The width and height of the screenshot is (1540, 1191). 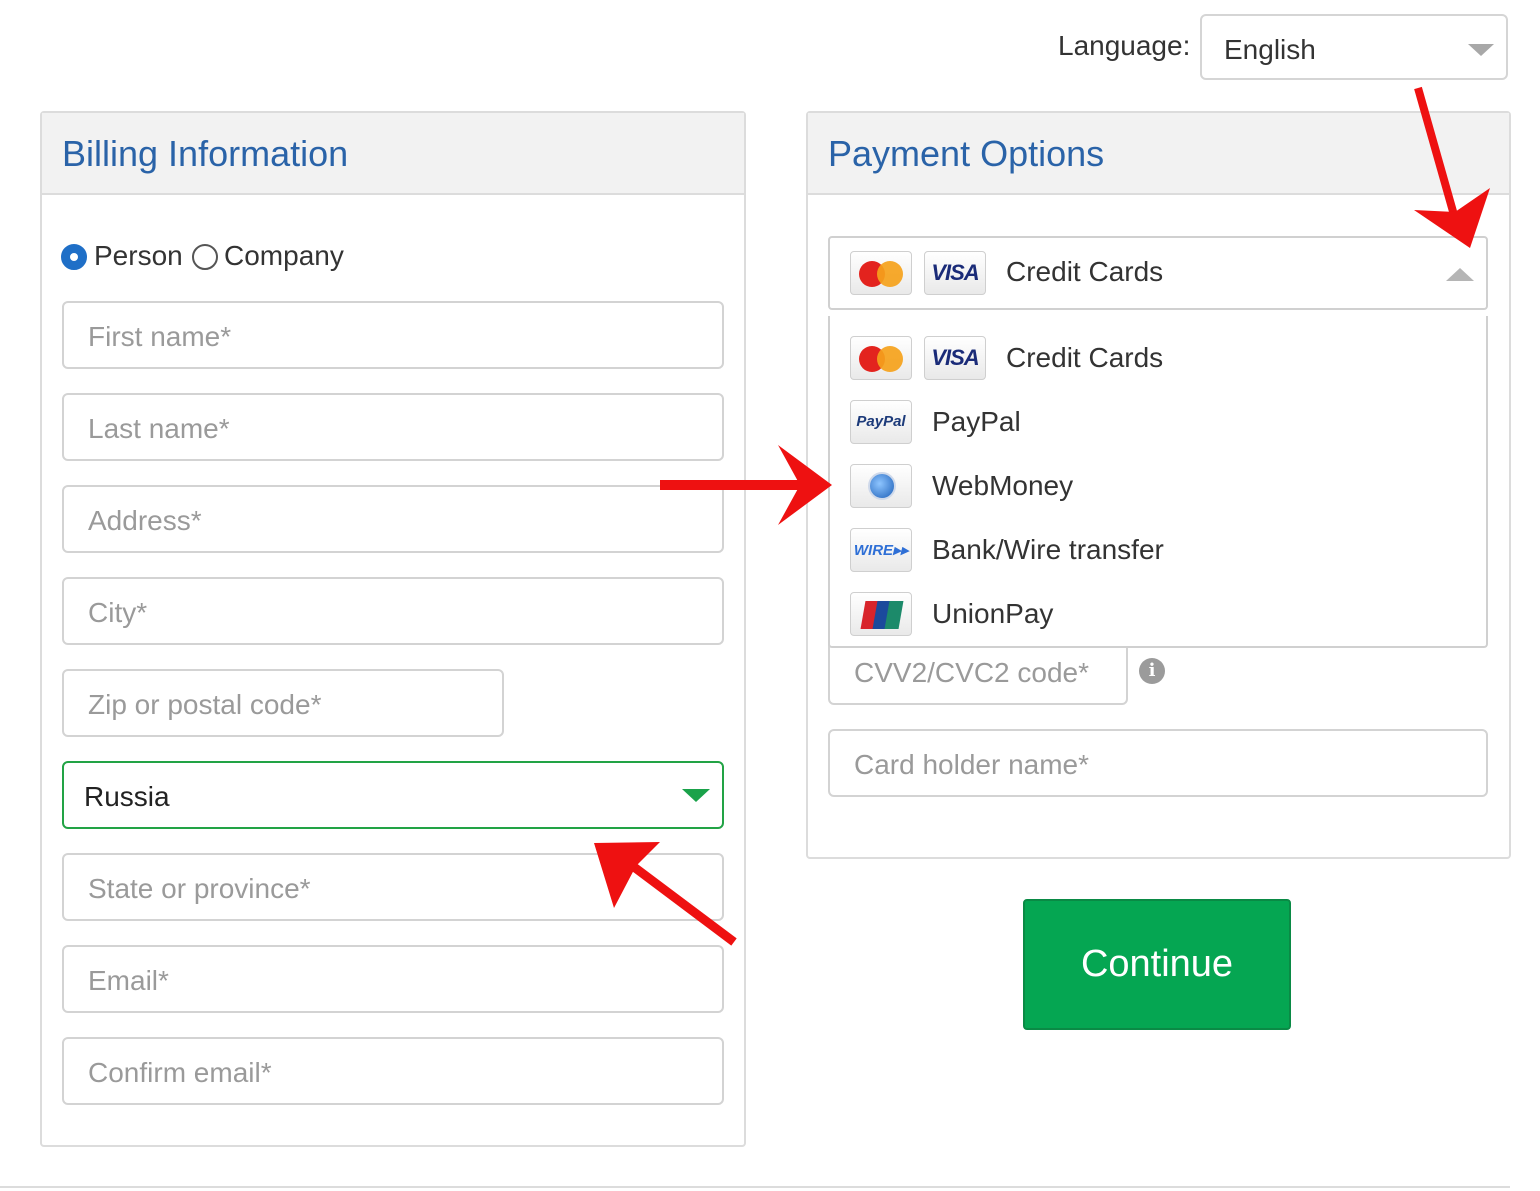 What do you see at coordinates (1354, 47) in the screenshot?
I see `language-select: English` at bounding box center [1354, 47].